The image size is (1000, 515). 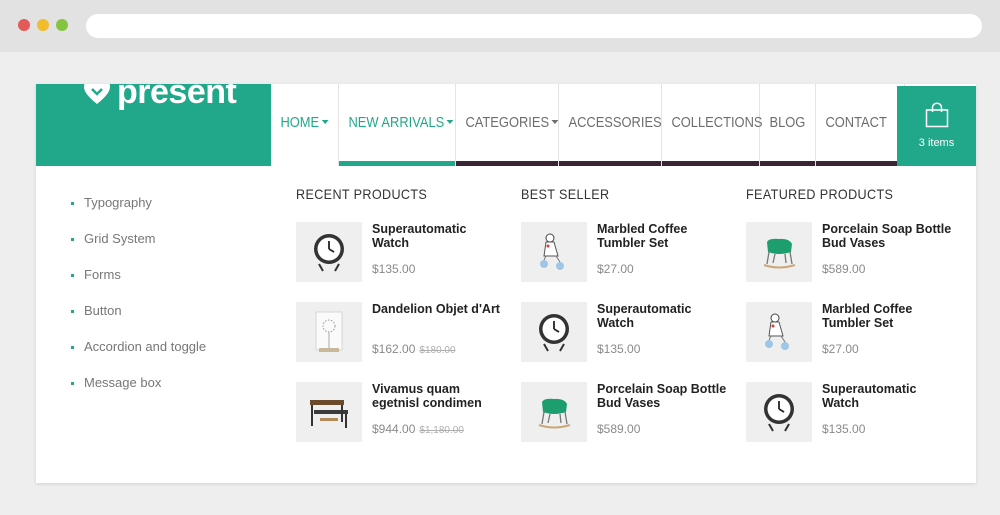 What do you see at coordinates (820, 194) in the screenshot?
I see `column-title: FEATURED PRODUCTS` at bounding box center [820, 194].